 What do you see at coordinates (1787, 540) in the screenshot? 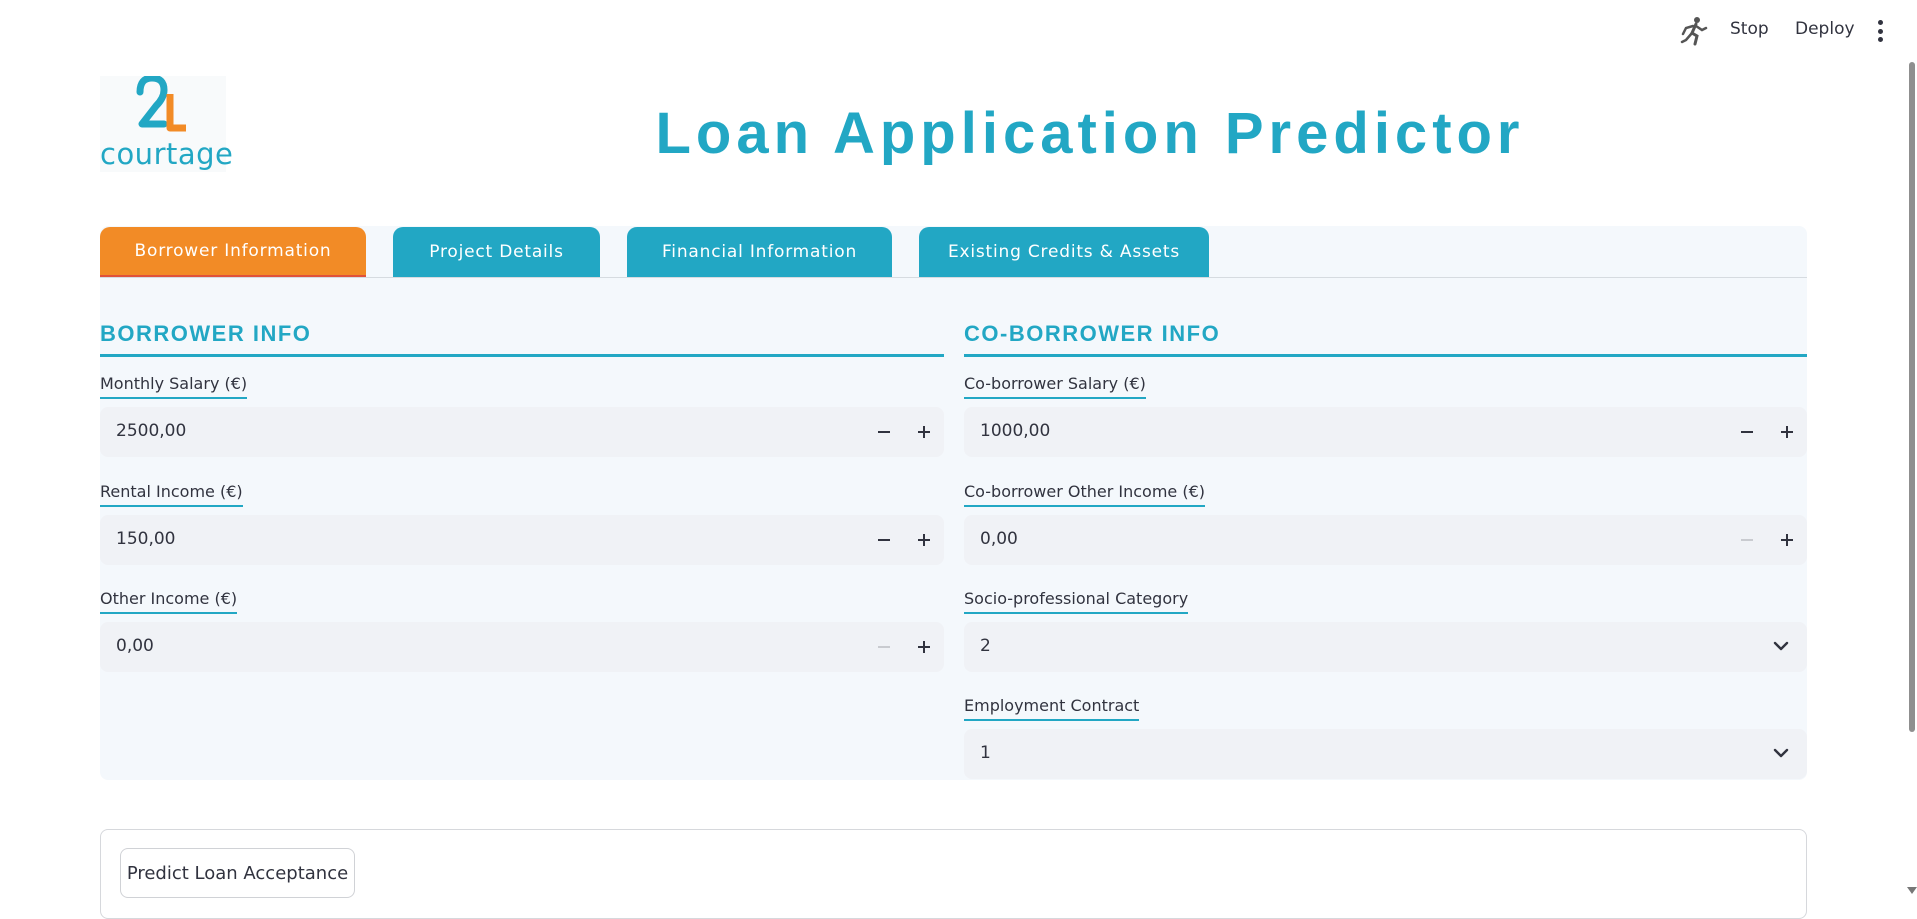
I see `coborrower-other-income-increment-button` at bounding box center [1787, 540].